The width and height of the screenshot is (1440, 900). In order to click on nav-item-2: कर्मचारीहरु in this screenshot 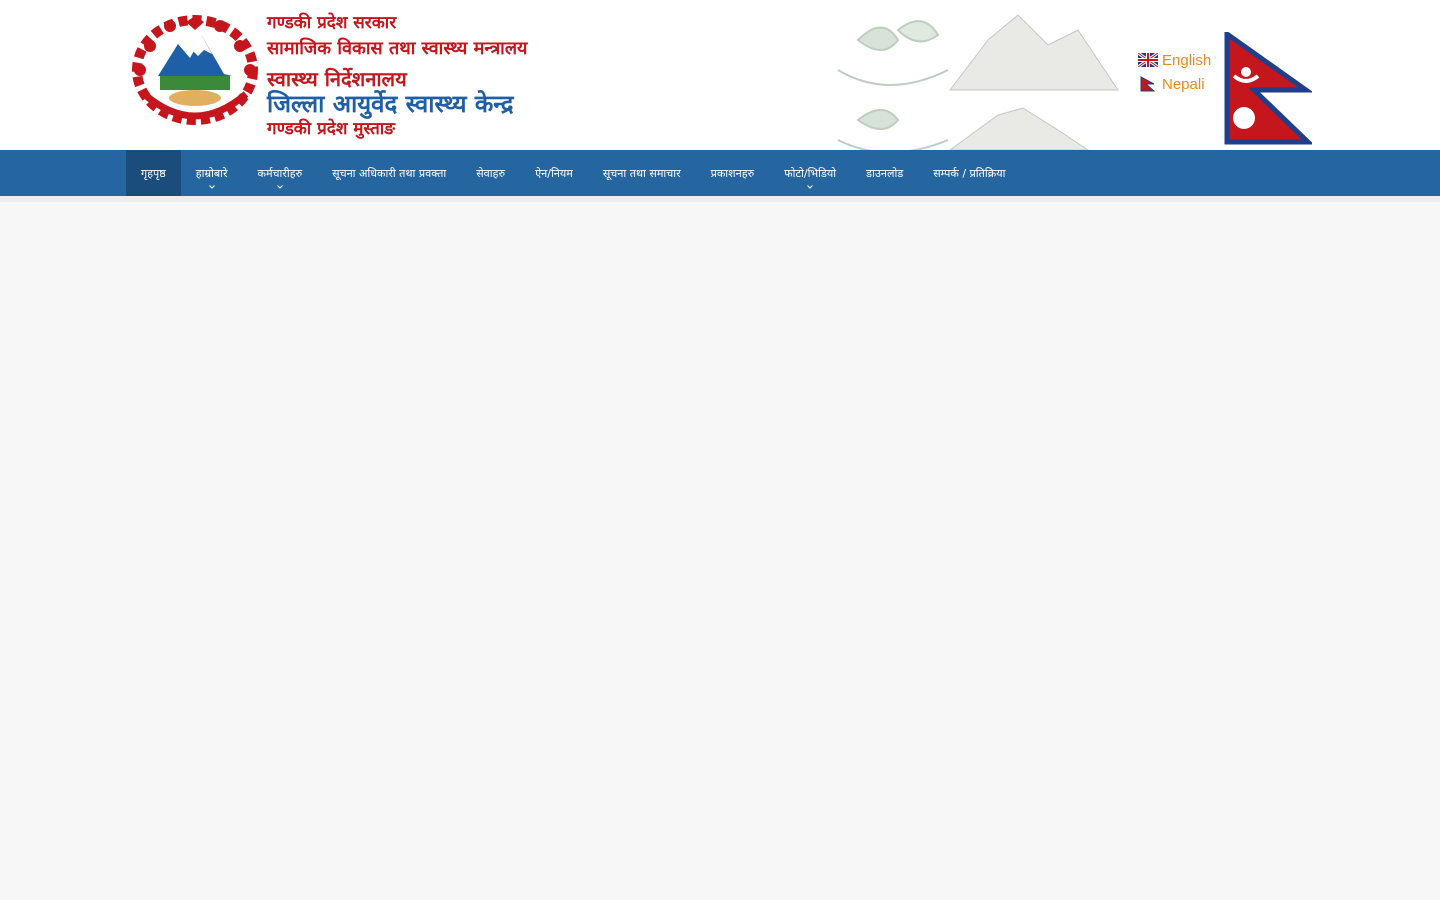, I will do `click(280, 173)`.